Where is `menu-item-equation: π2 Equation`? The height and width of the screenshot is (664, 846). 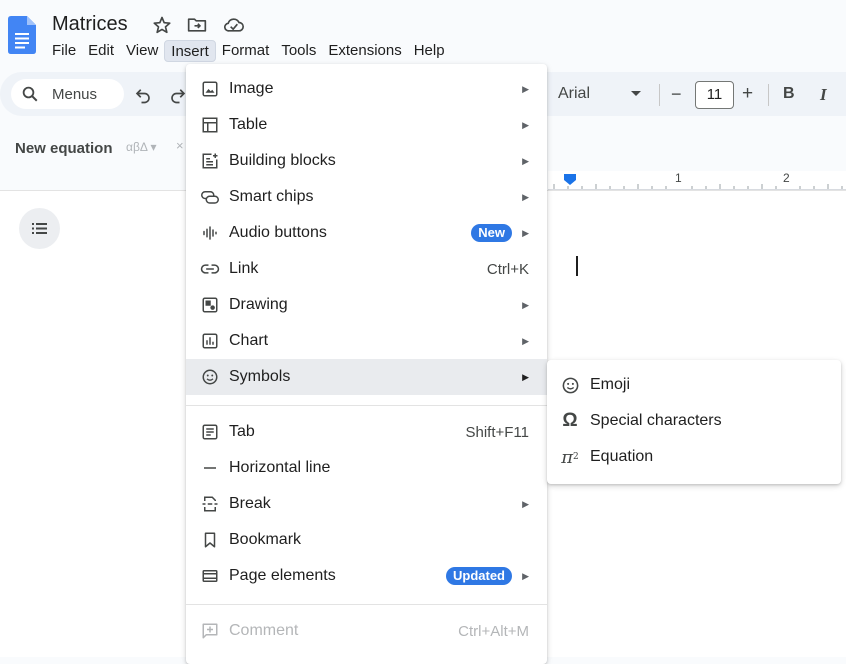
menu-item-equation: π2 Equation is located at coordinates (694, 457).